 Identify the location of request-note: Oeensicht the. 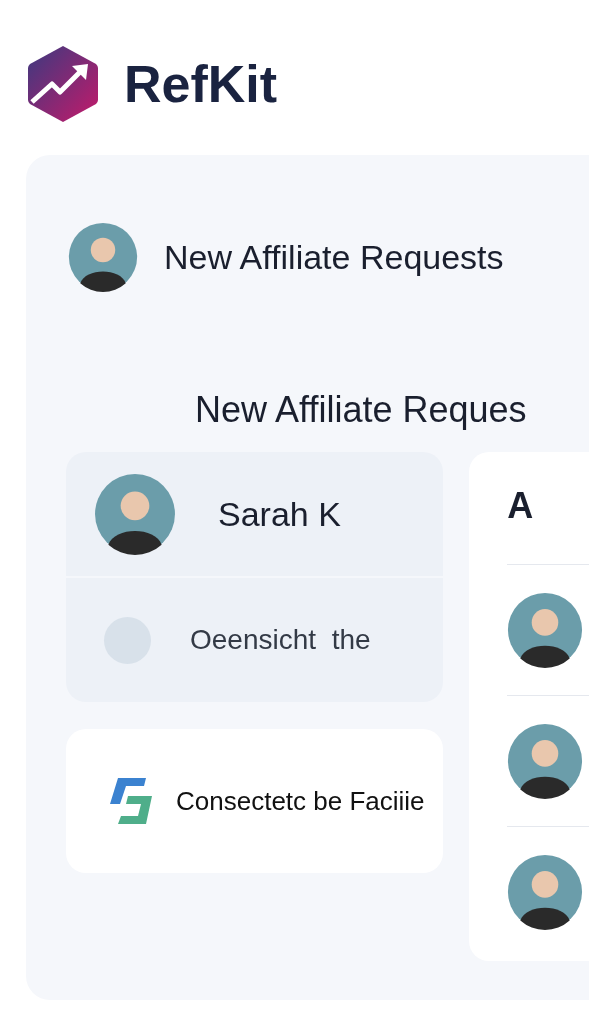
(280, 640).